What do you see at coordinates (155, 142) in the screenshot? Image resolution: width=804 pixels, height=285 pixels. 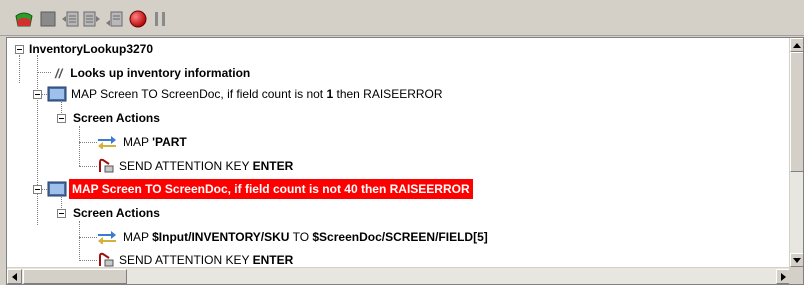 I see `map-part-label: MAP 'PART` at bounding box center [155, 142].